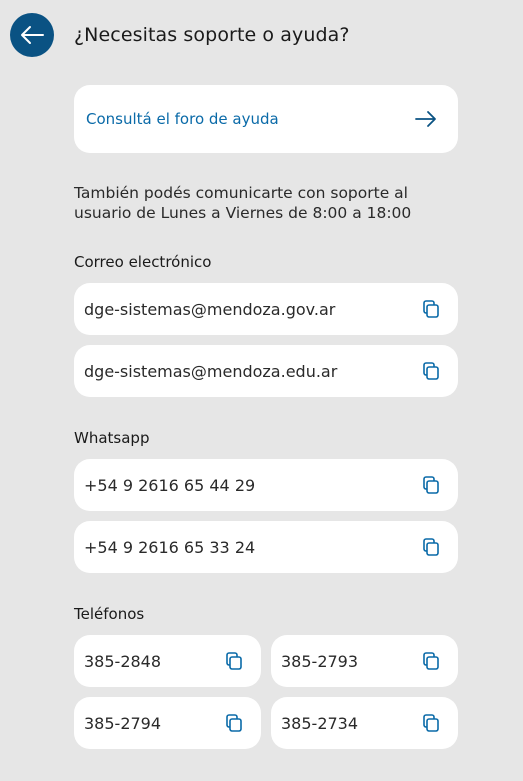  What do you see at coordinates (123, 661) in the screenshot?
I see `phone-value: 385-2848` at bounding box center [123, 661].